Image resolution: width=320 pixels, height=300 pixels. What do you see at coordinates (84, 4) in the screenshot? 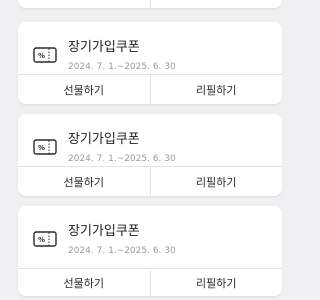
I see `gift-button-partial` at bounding box center [84, 4].